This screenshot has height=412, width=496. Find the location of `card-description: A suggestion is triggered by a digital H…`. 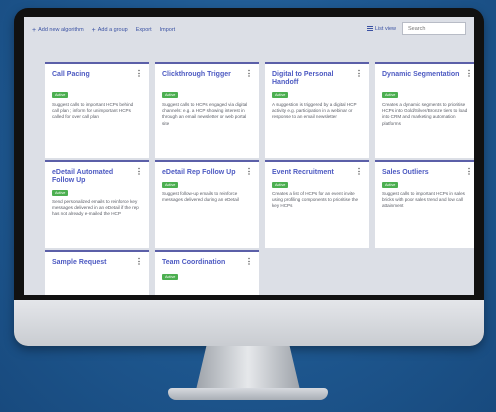

card-description: A suggestion is triggered by a digital H… is located at coordinates (314, 111).